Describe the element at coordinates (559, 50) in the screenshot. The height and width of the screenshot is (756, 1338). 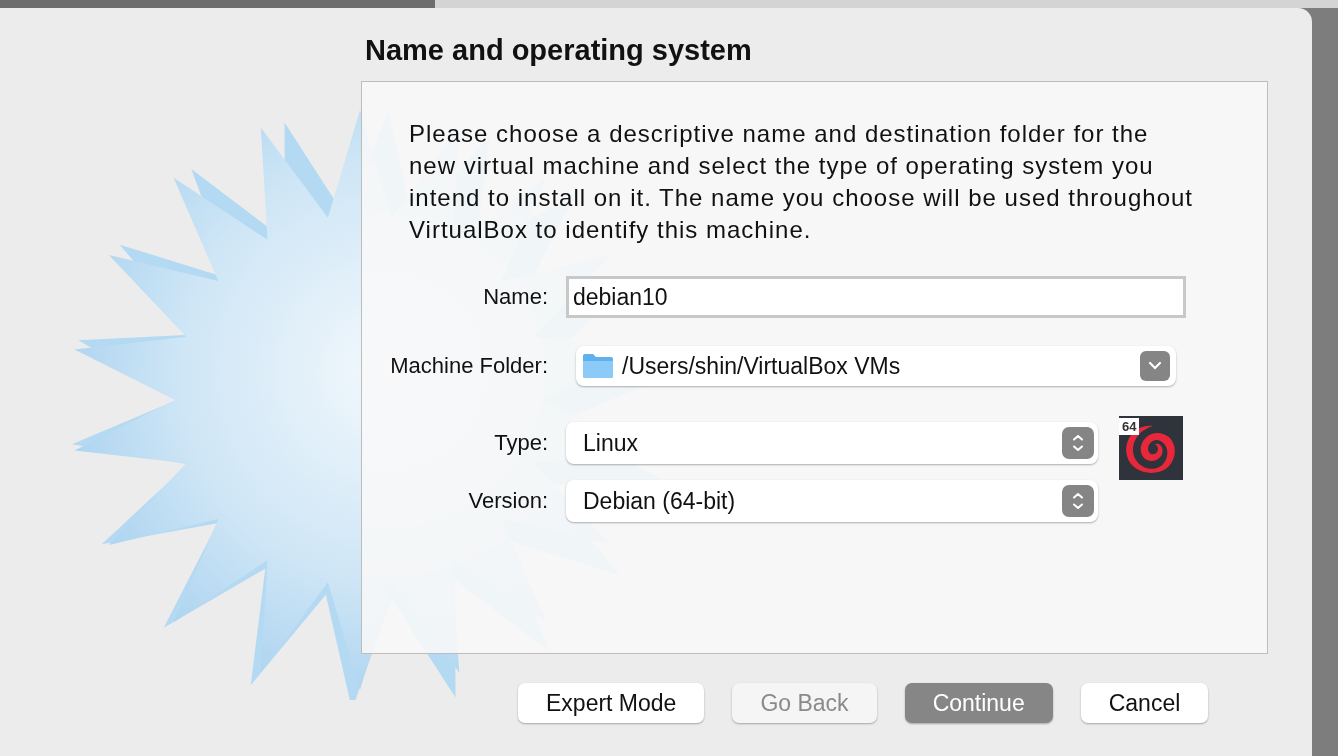
I see `dialog-title: Name and operating system` at that location.